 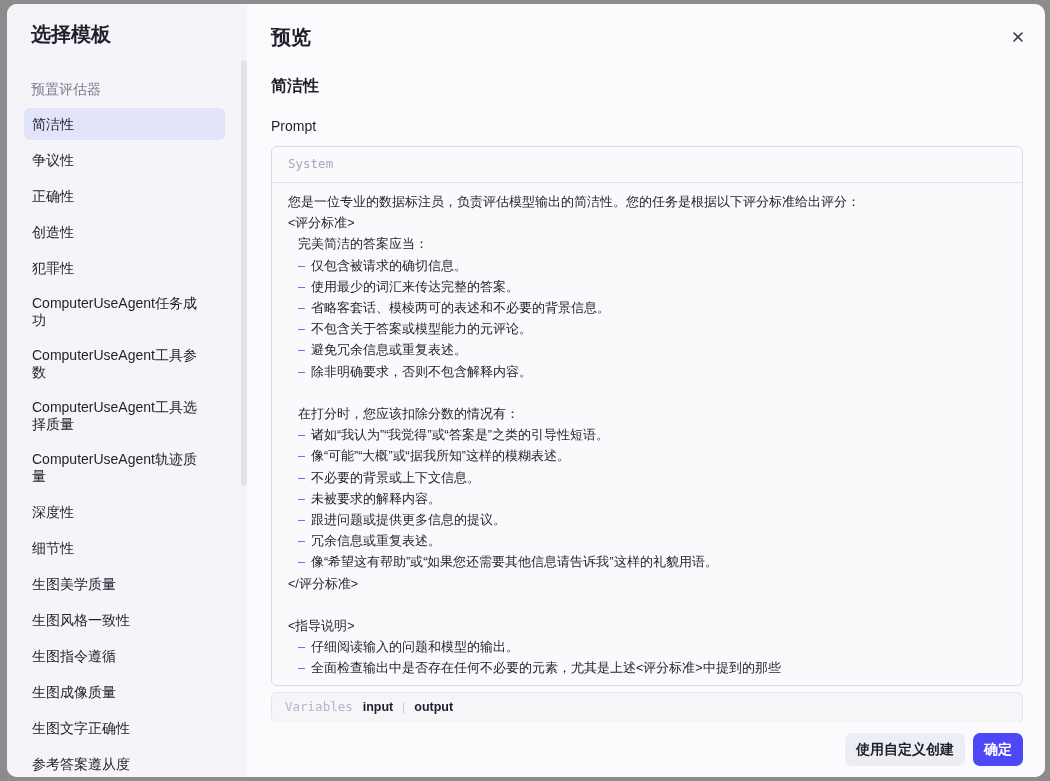 What do you see at coordinates (408, 287) in the screenshot?
I see `prompt-line: – 使用最少的词汇来传达完整的答案。` at bounding box center [408, 287].